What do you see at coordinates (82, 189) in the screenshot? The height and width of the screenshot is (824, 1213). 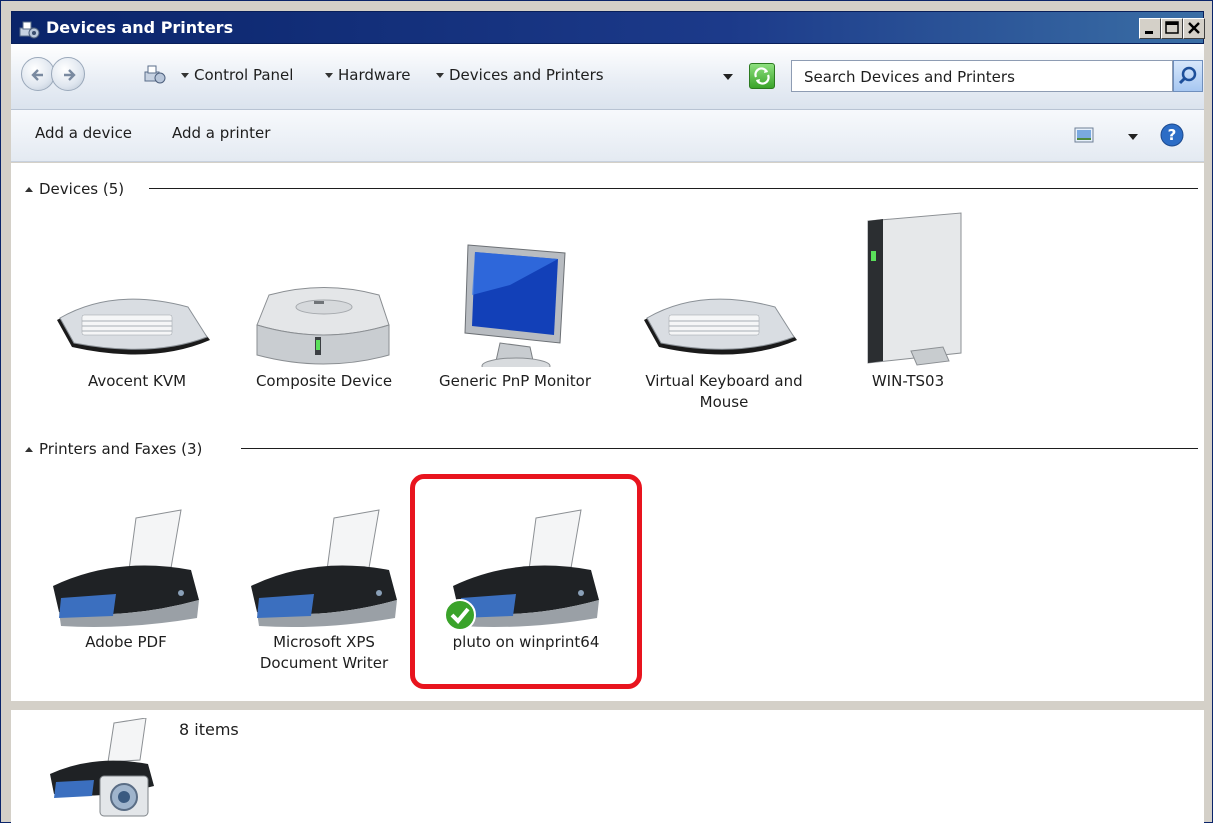 I see `devices-group-label: Devices (5)` at bounding box center [82, 189].